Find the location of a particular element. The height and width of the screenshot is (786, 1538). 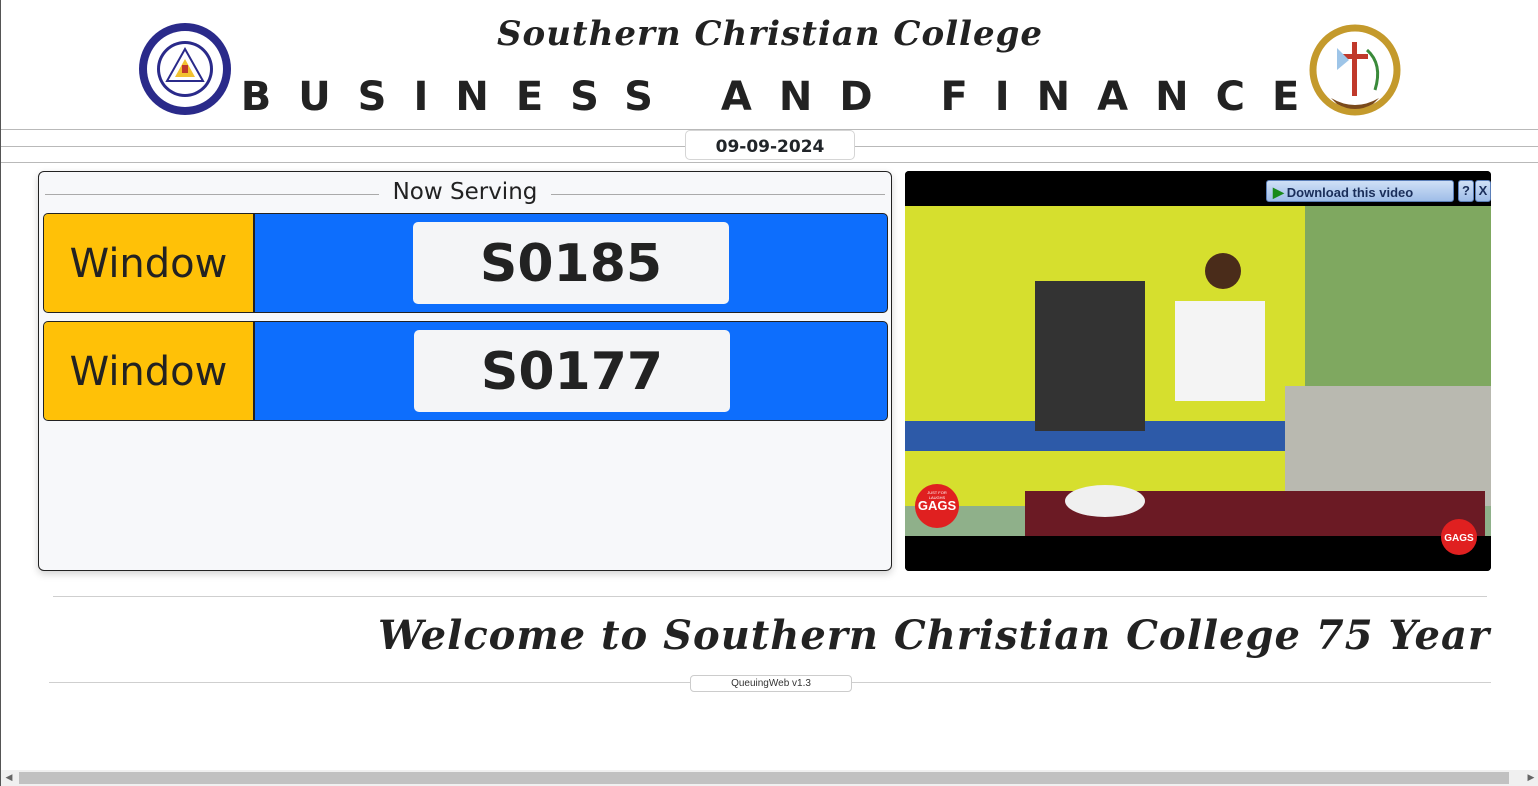

download-video-button: ▶ Download this video is located at coordinates (1360, 191).